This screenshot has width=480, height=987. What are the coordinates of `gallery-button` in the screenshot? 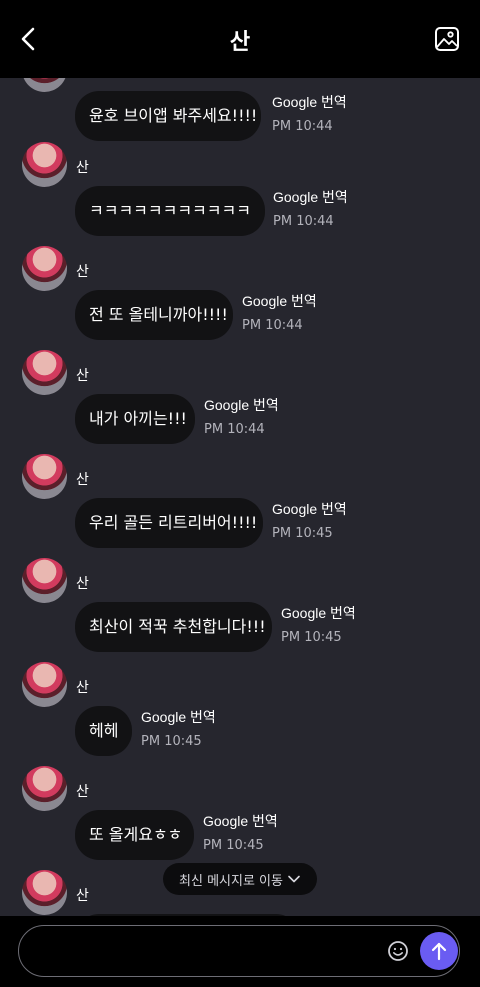 It's located at (447, 39).